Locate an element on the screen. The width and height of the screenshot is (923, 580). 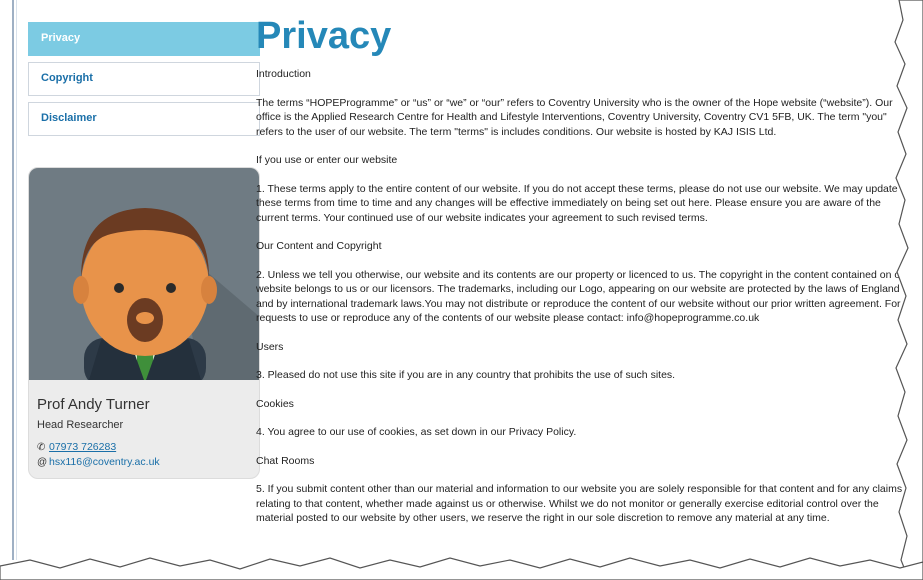
section-heading-chat-rooms: Chat Rooms is located at coordinates (285, 460).